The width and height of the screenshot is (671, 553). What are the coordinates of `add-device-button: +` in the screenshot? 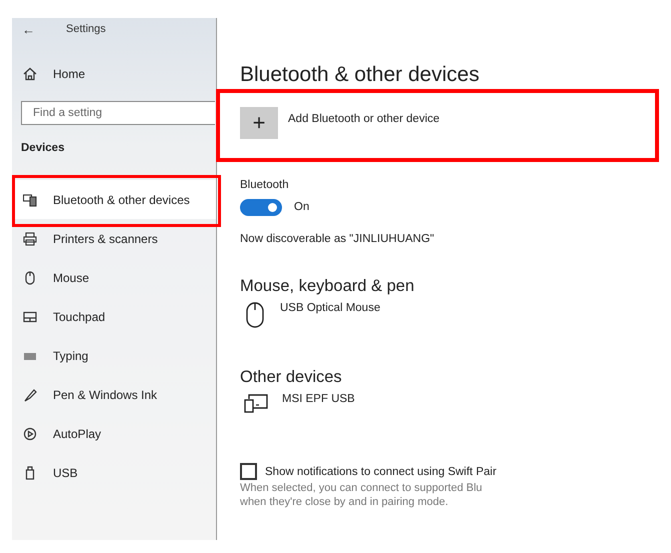 It's located at (259, 123).